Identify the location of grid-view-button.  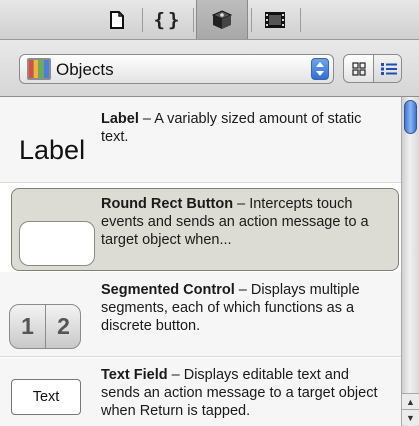
(358, 68).